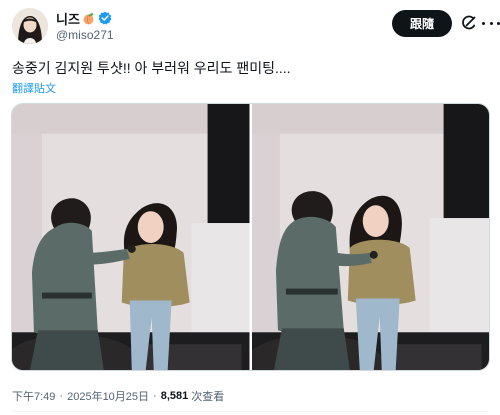 The height and width of the screenshot is (415, 500). Describe the element at coordinates (208, 397) in the screenshot. I see `view-count-label: 次查看` at that location.